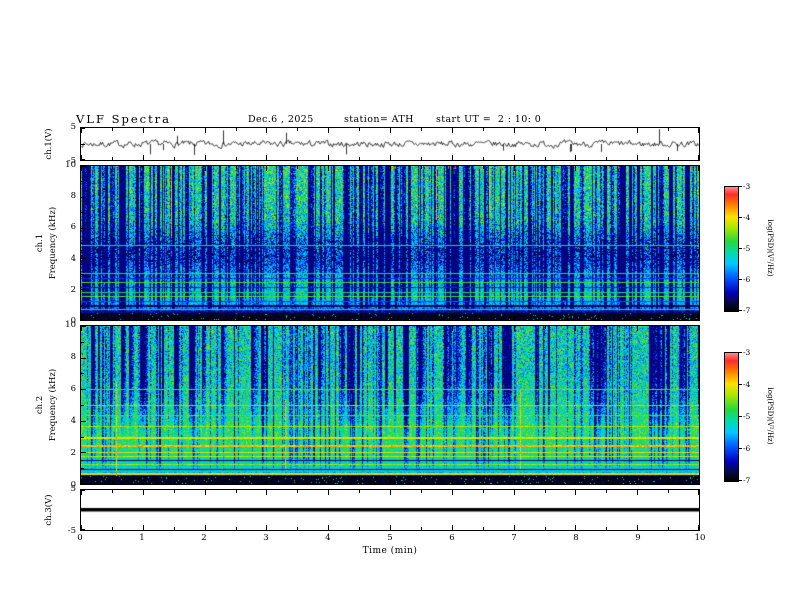  I want to click on ch3-voltage-panel, so click(390, 510).